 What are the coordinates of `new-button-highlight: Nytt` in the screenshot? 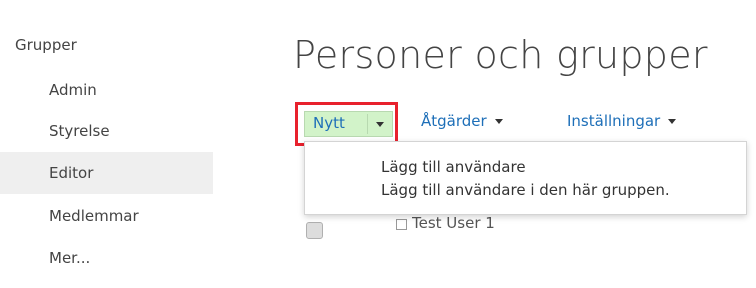 It's located at (346, 124).